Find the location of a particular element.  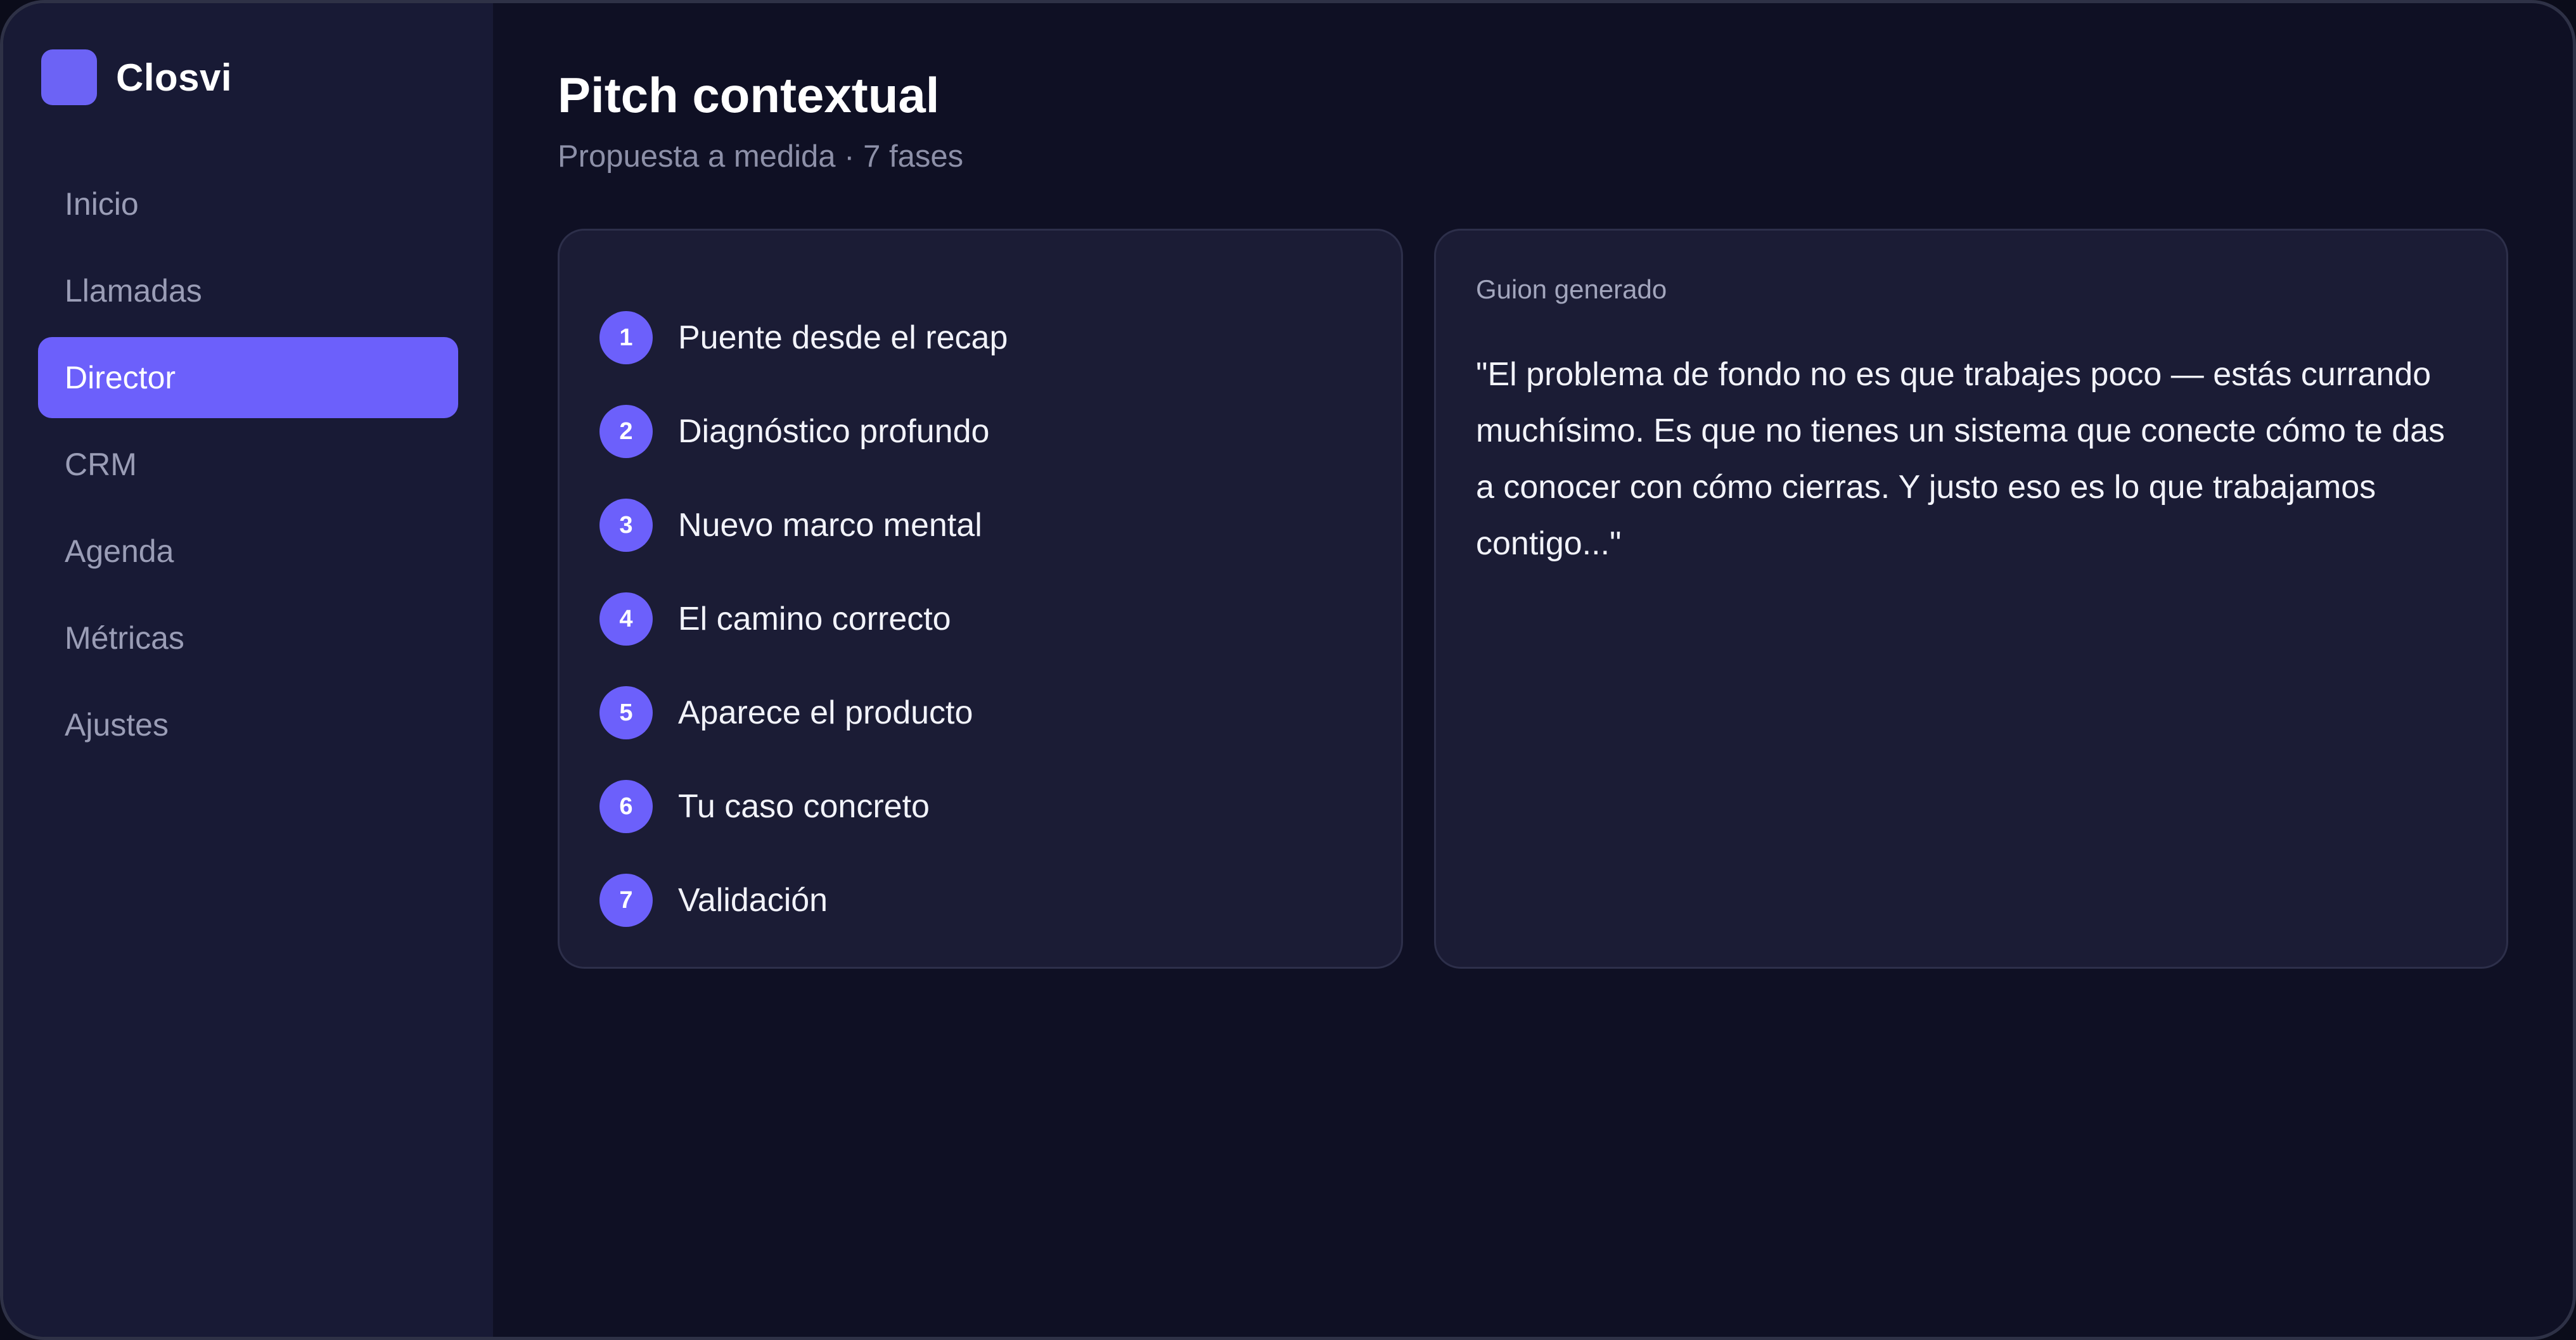

sidebar-item-crm: CRM is located at coordinates (248, 464).